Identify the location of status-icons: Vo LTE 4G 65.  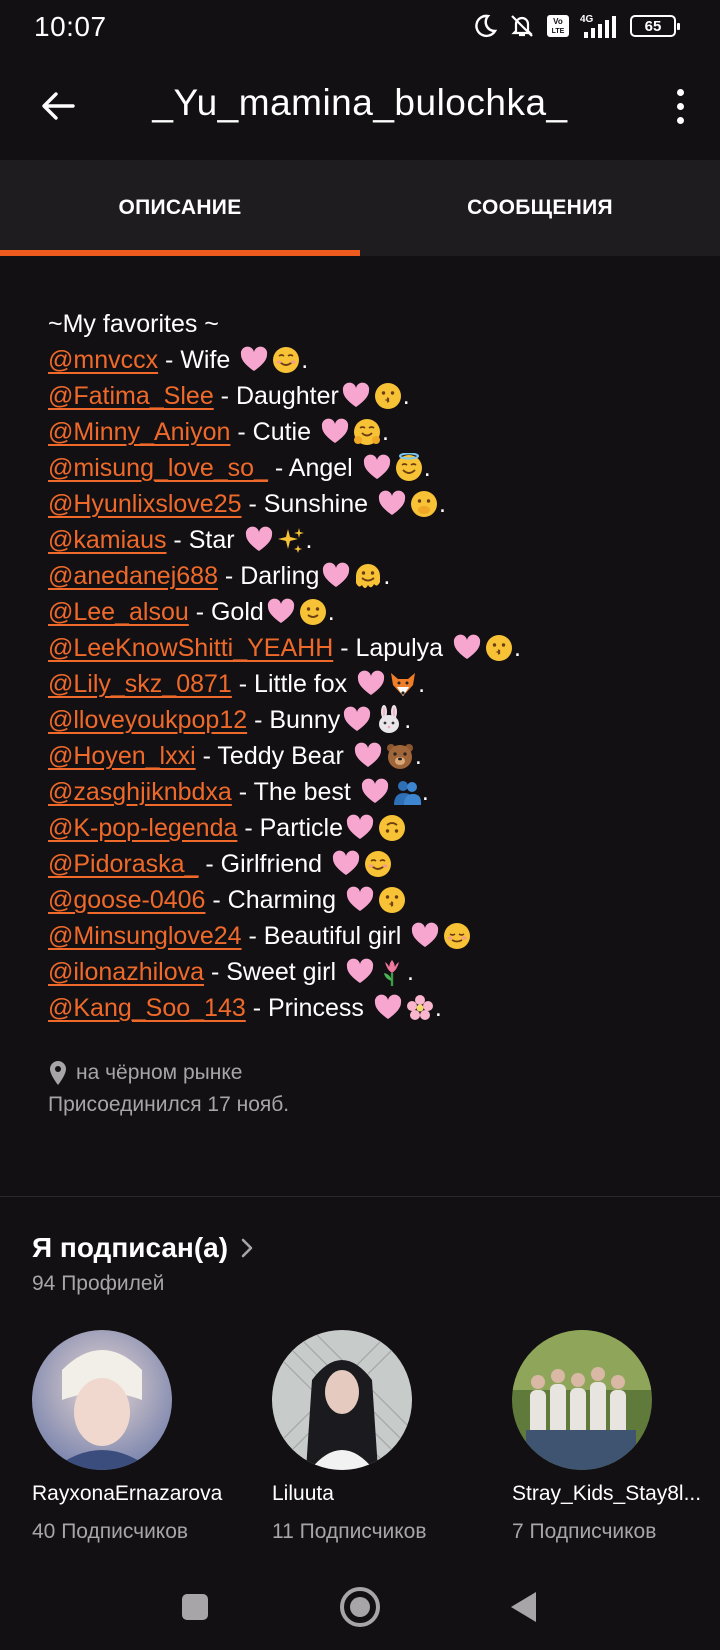
(576, 26).